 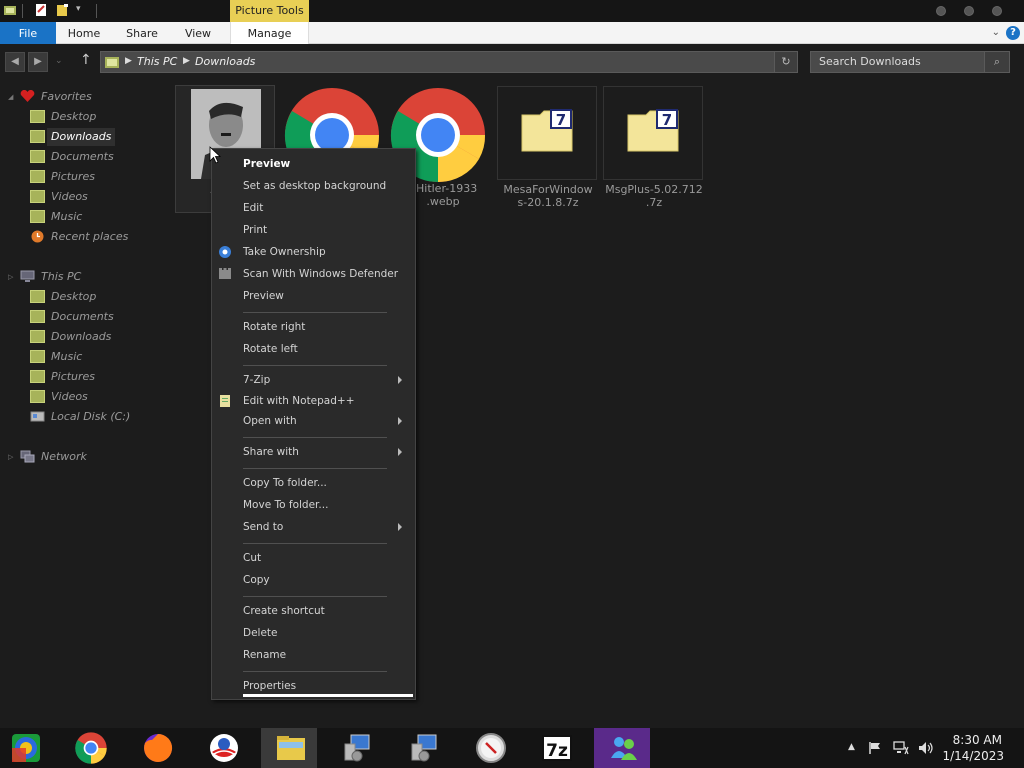 What do you see at coordinates (225, 273) in the screenshot?
I see `defender-icon` at bounding box center [225, 273].